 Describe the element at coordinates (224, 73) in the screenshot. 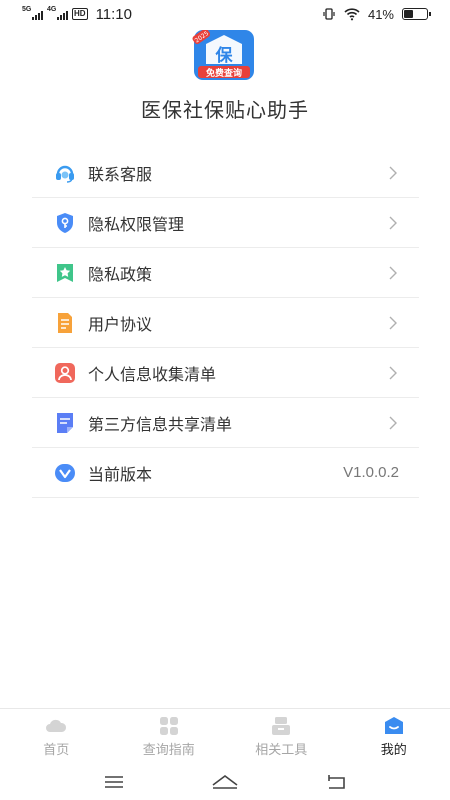

I see `logo-badge: 免费查询` at that location.